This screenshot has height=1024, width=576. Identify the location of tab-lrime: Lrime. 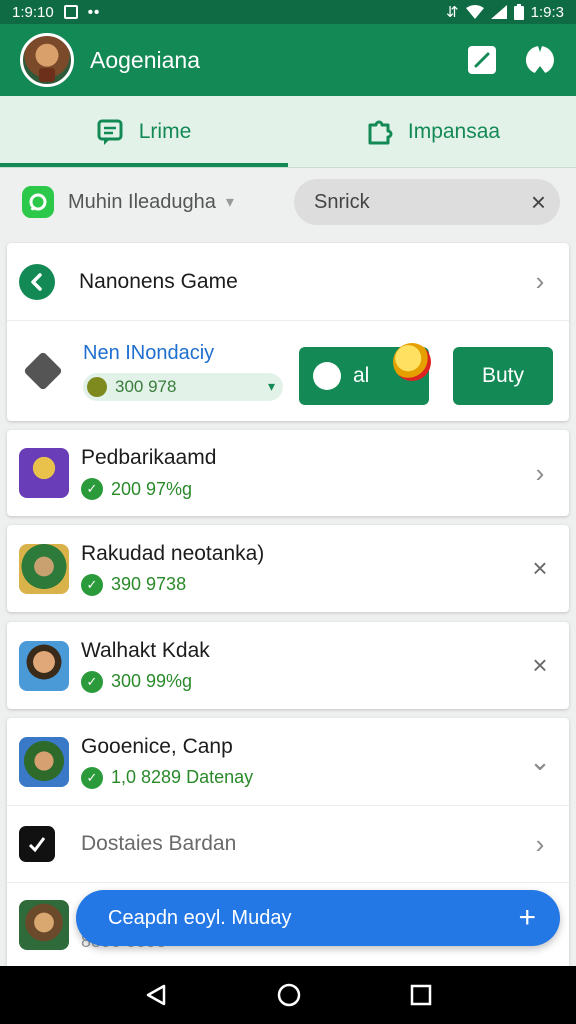
(144, 131).